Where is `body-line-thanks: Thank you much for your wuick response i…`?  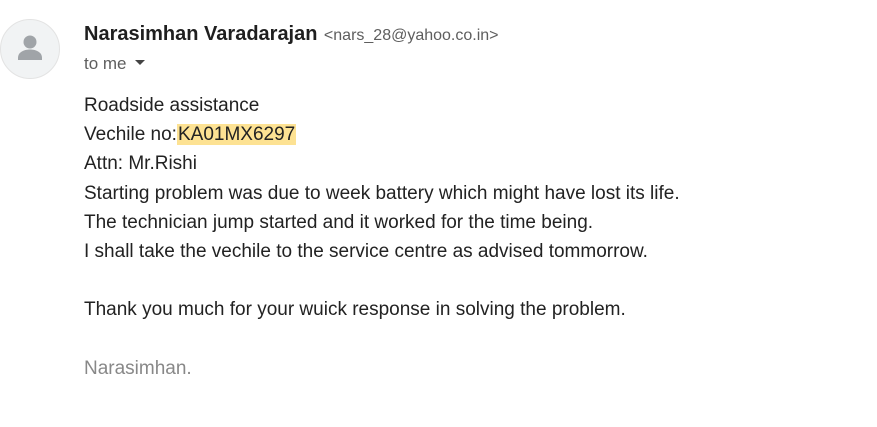
body-line-thanks: Thank you much for your wuick response i… is located at coordinates (355, 310).